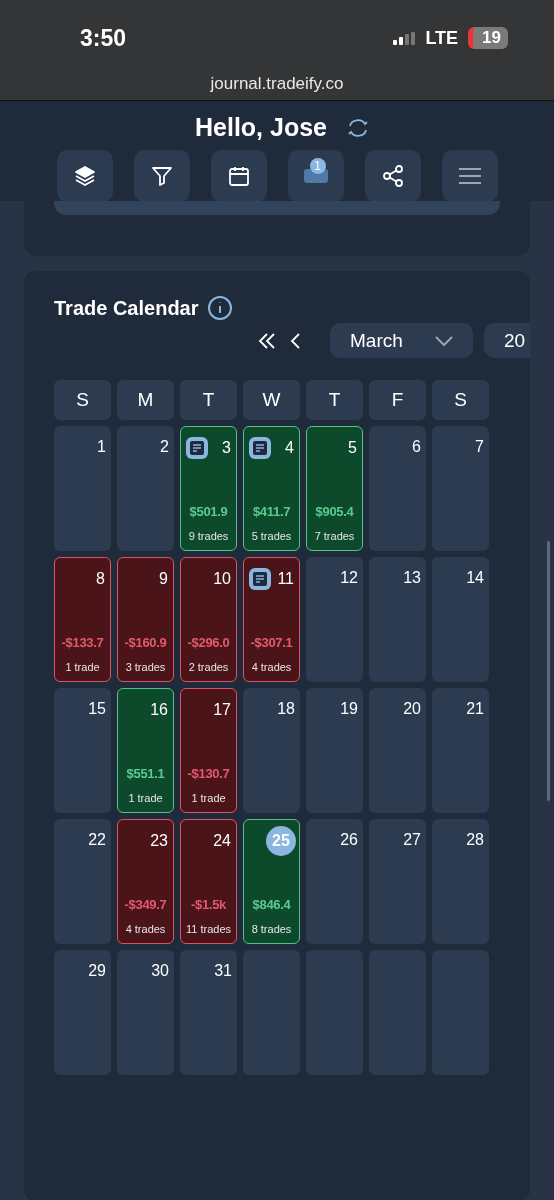 This screenshot has width=554, height=1200. Describe the element at coordinates (82, 619) in the screenshot. I see `loss-day-cell: 8 -$133.7 1 trade` at that location.